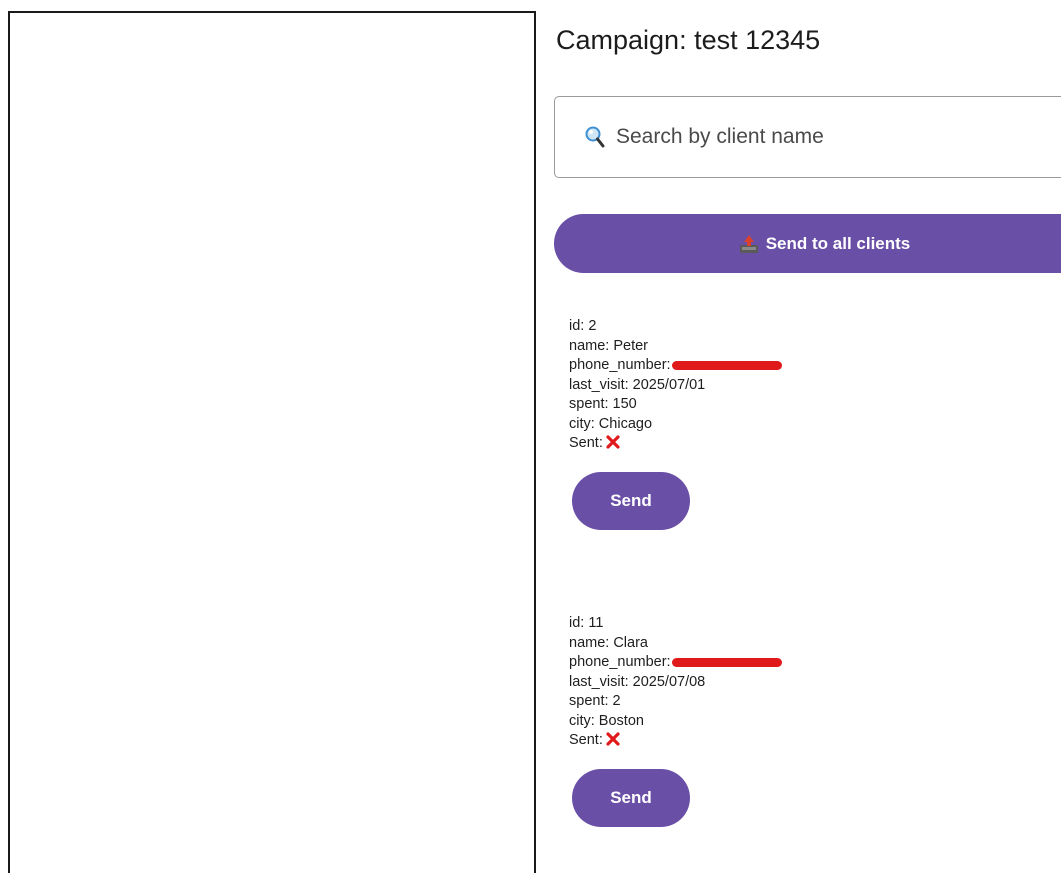 The image size is (1061, 873). Describe the element at coordinates (595, 137) in the screenshot. I see `search-icon` at that location.